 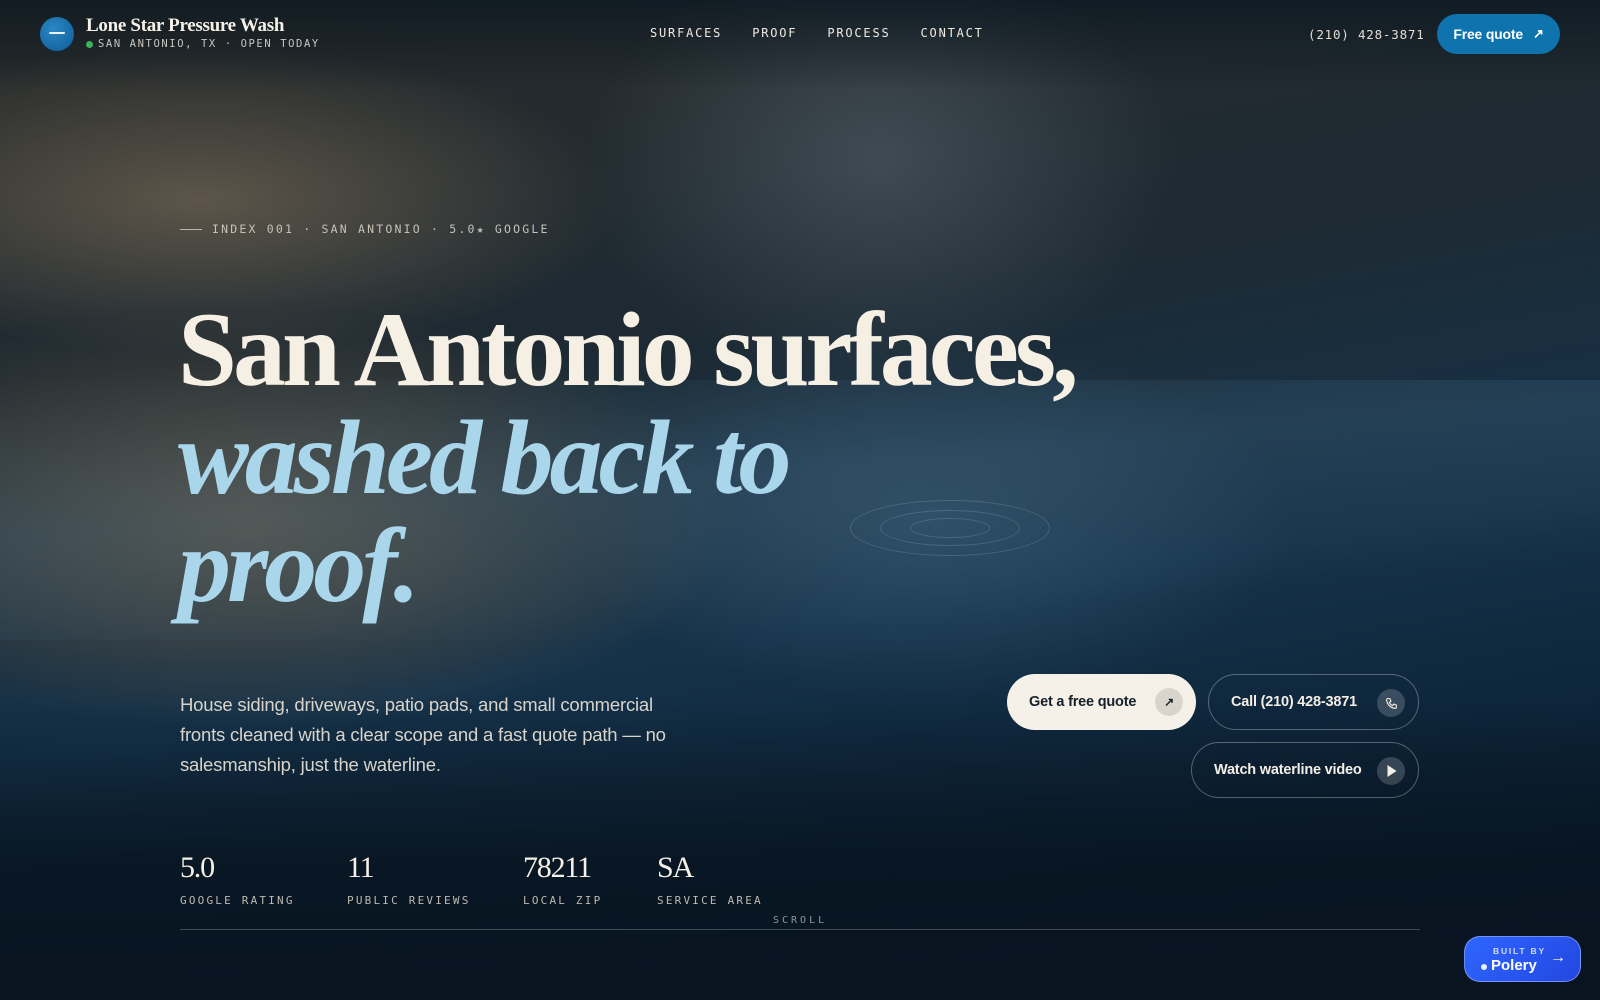 I want to click on logo-mark-icon, so click(x=57, y=34).